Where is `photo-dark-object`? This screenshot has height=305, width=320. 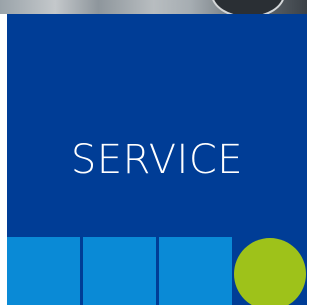 photo-dark-object is located at coordinates (248, 7).